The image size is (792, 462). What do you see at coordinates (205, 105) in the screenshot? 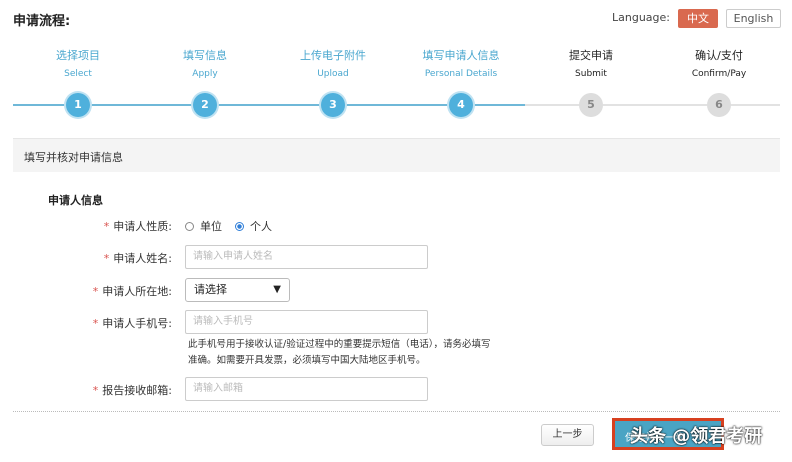
I see `step-circle-2: 2` at bounding box center [205, 105].